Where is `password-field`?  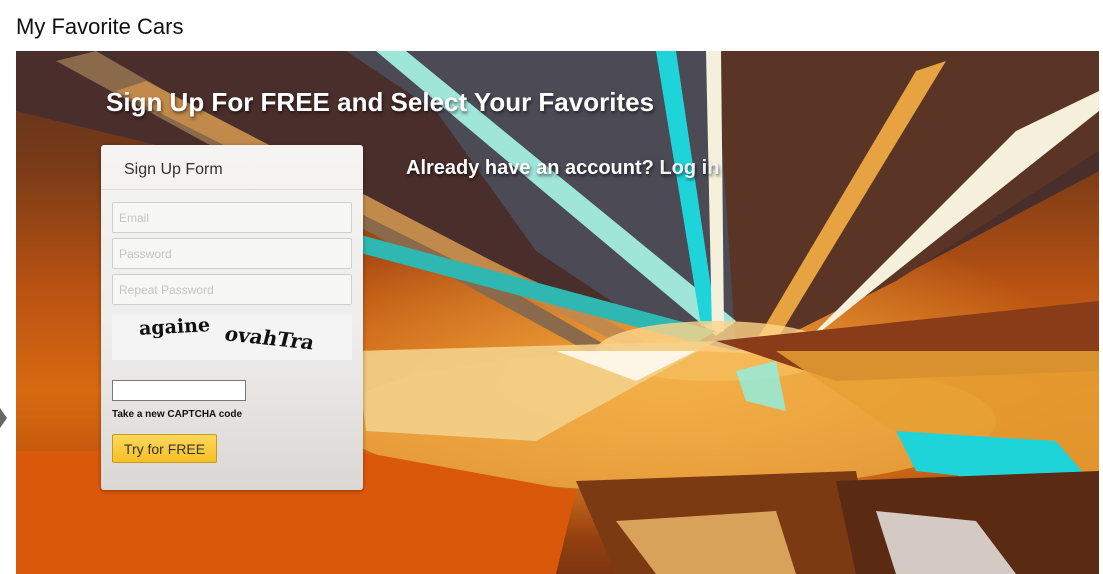
password-field is located at coordinates (232, 253).